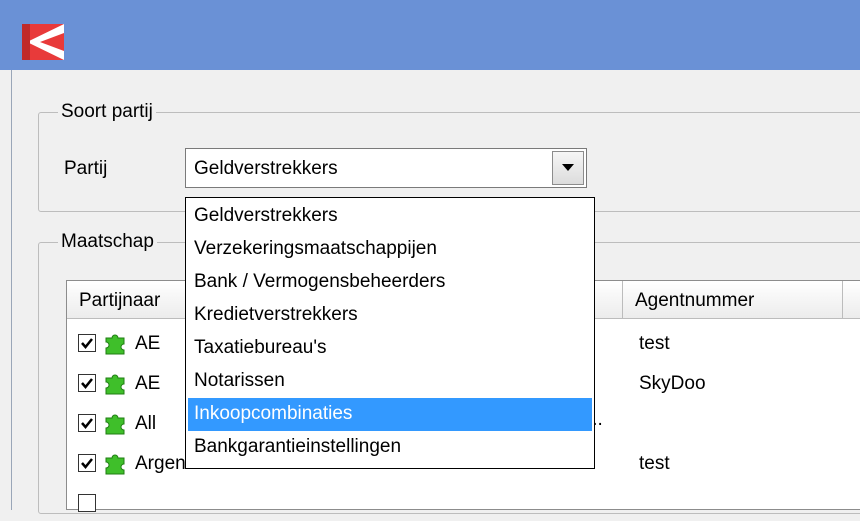 The height and width of the screenshot is (521, 860). I want to click on column-header-extra, so click(851, 300).